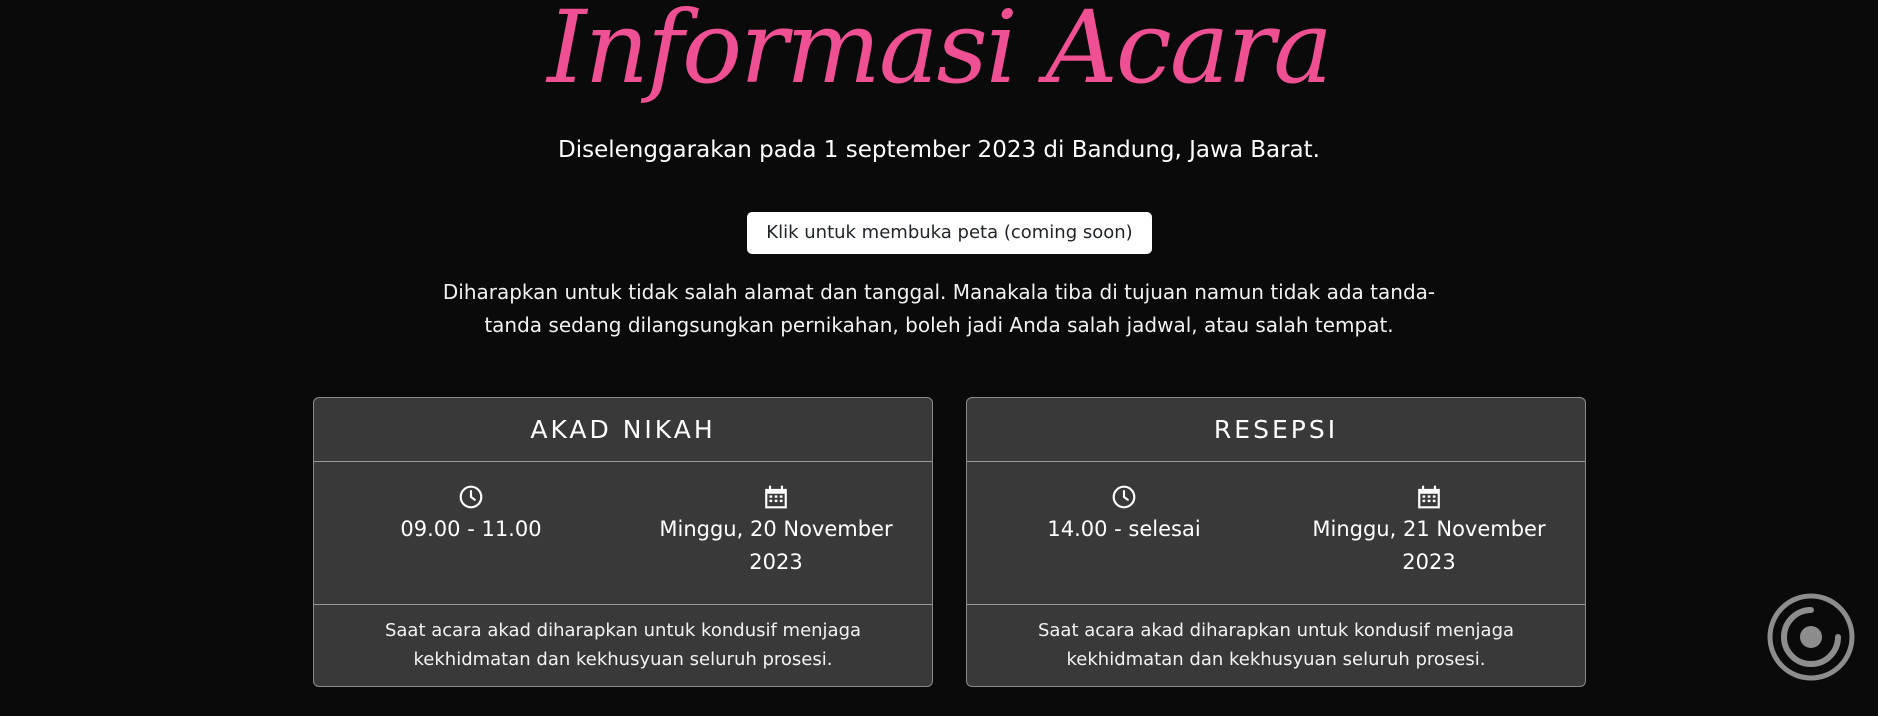 This screenshot has width=1878, height=716. Describe the element at coordinates (1276, 430) in the screenshot. I see `card-title: RESEPSI` at that location.